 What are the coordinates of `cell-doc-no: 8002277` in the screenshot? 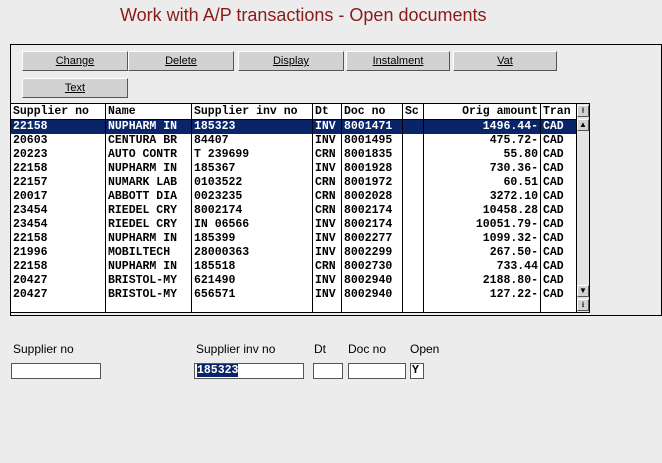 It's located at (368, 238).